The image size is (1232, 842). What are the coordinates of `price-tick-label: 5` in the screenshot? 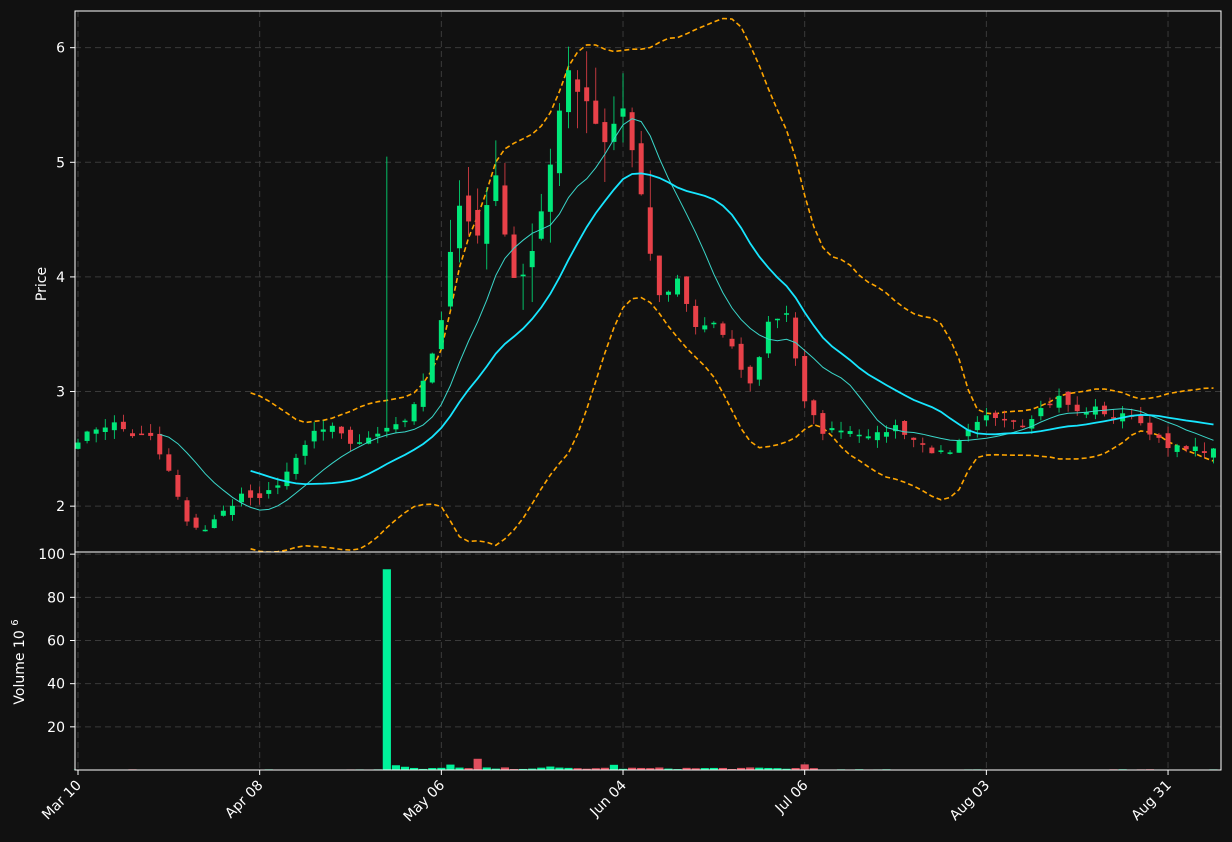 It's located at (60, 163).